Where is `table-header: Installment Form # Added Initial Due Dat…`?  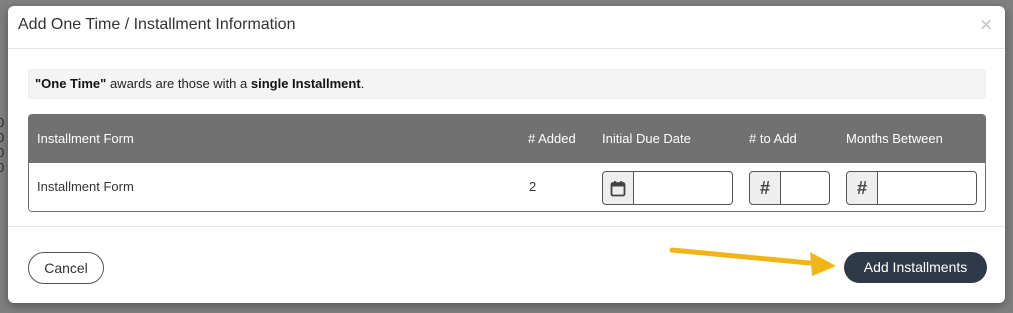 table-header: Installment Form # Added Initial Due Dat… is located at coordinates (507, 139).